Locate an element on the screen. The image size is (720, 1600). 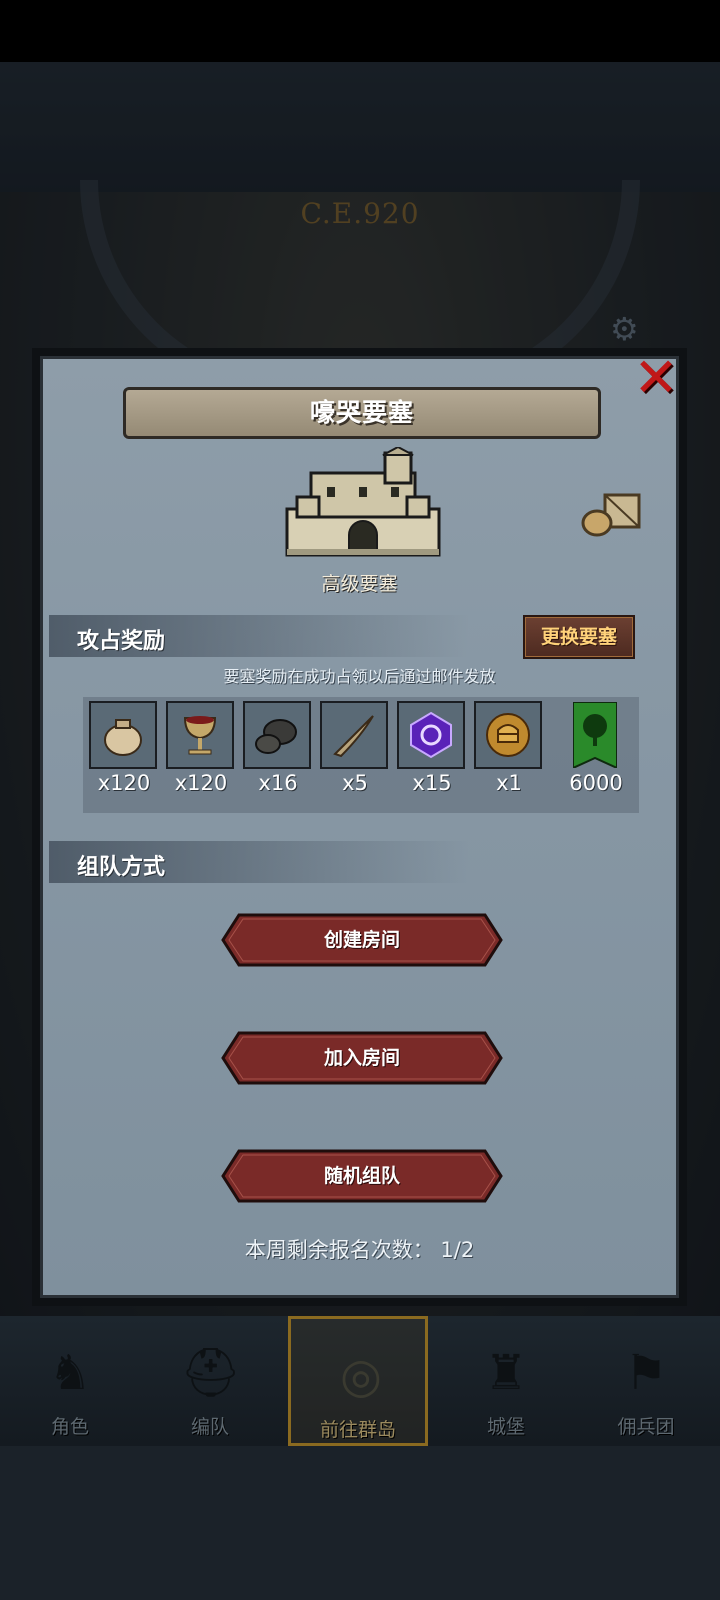
rewards-section-label: 攻占奖励 is located at coordinates (121, 641).